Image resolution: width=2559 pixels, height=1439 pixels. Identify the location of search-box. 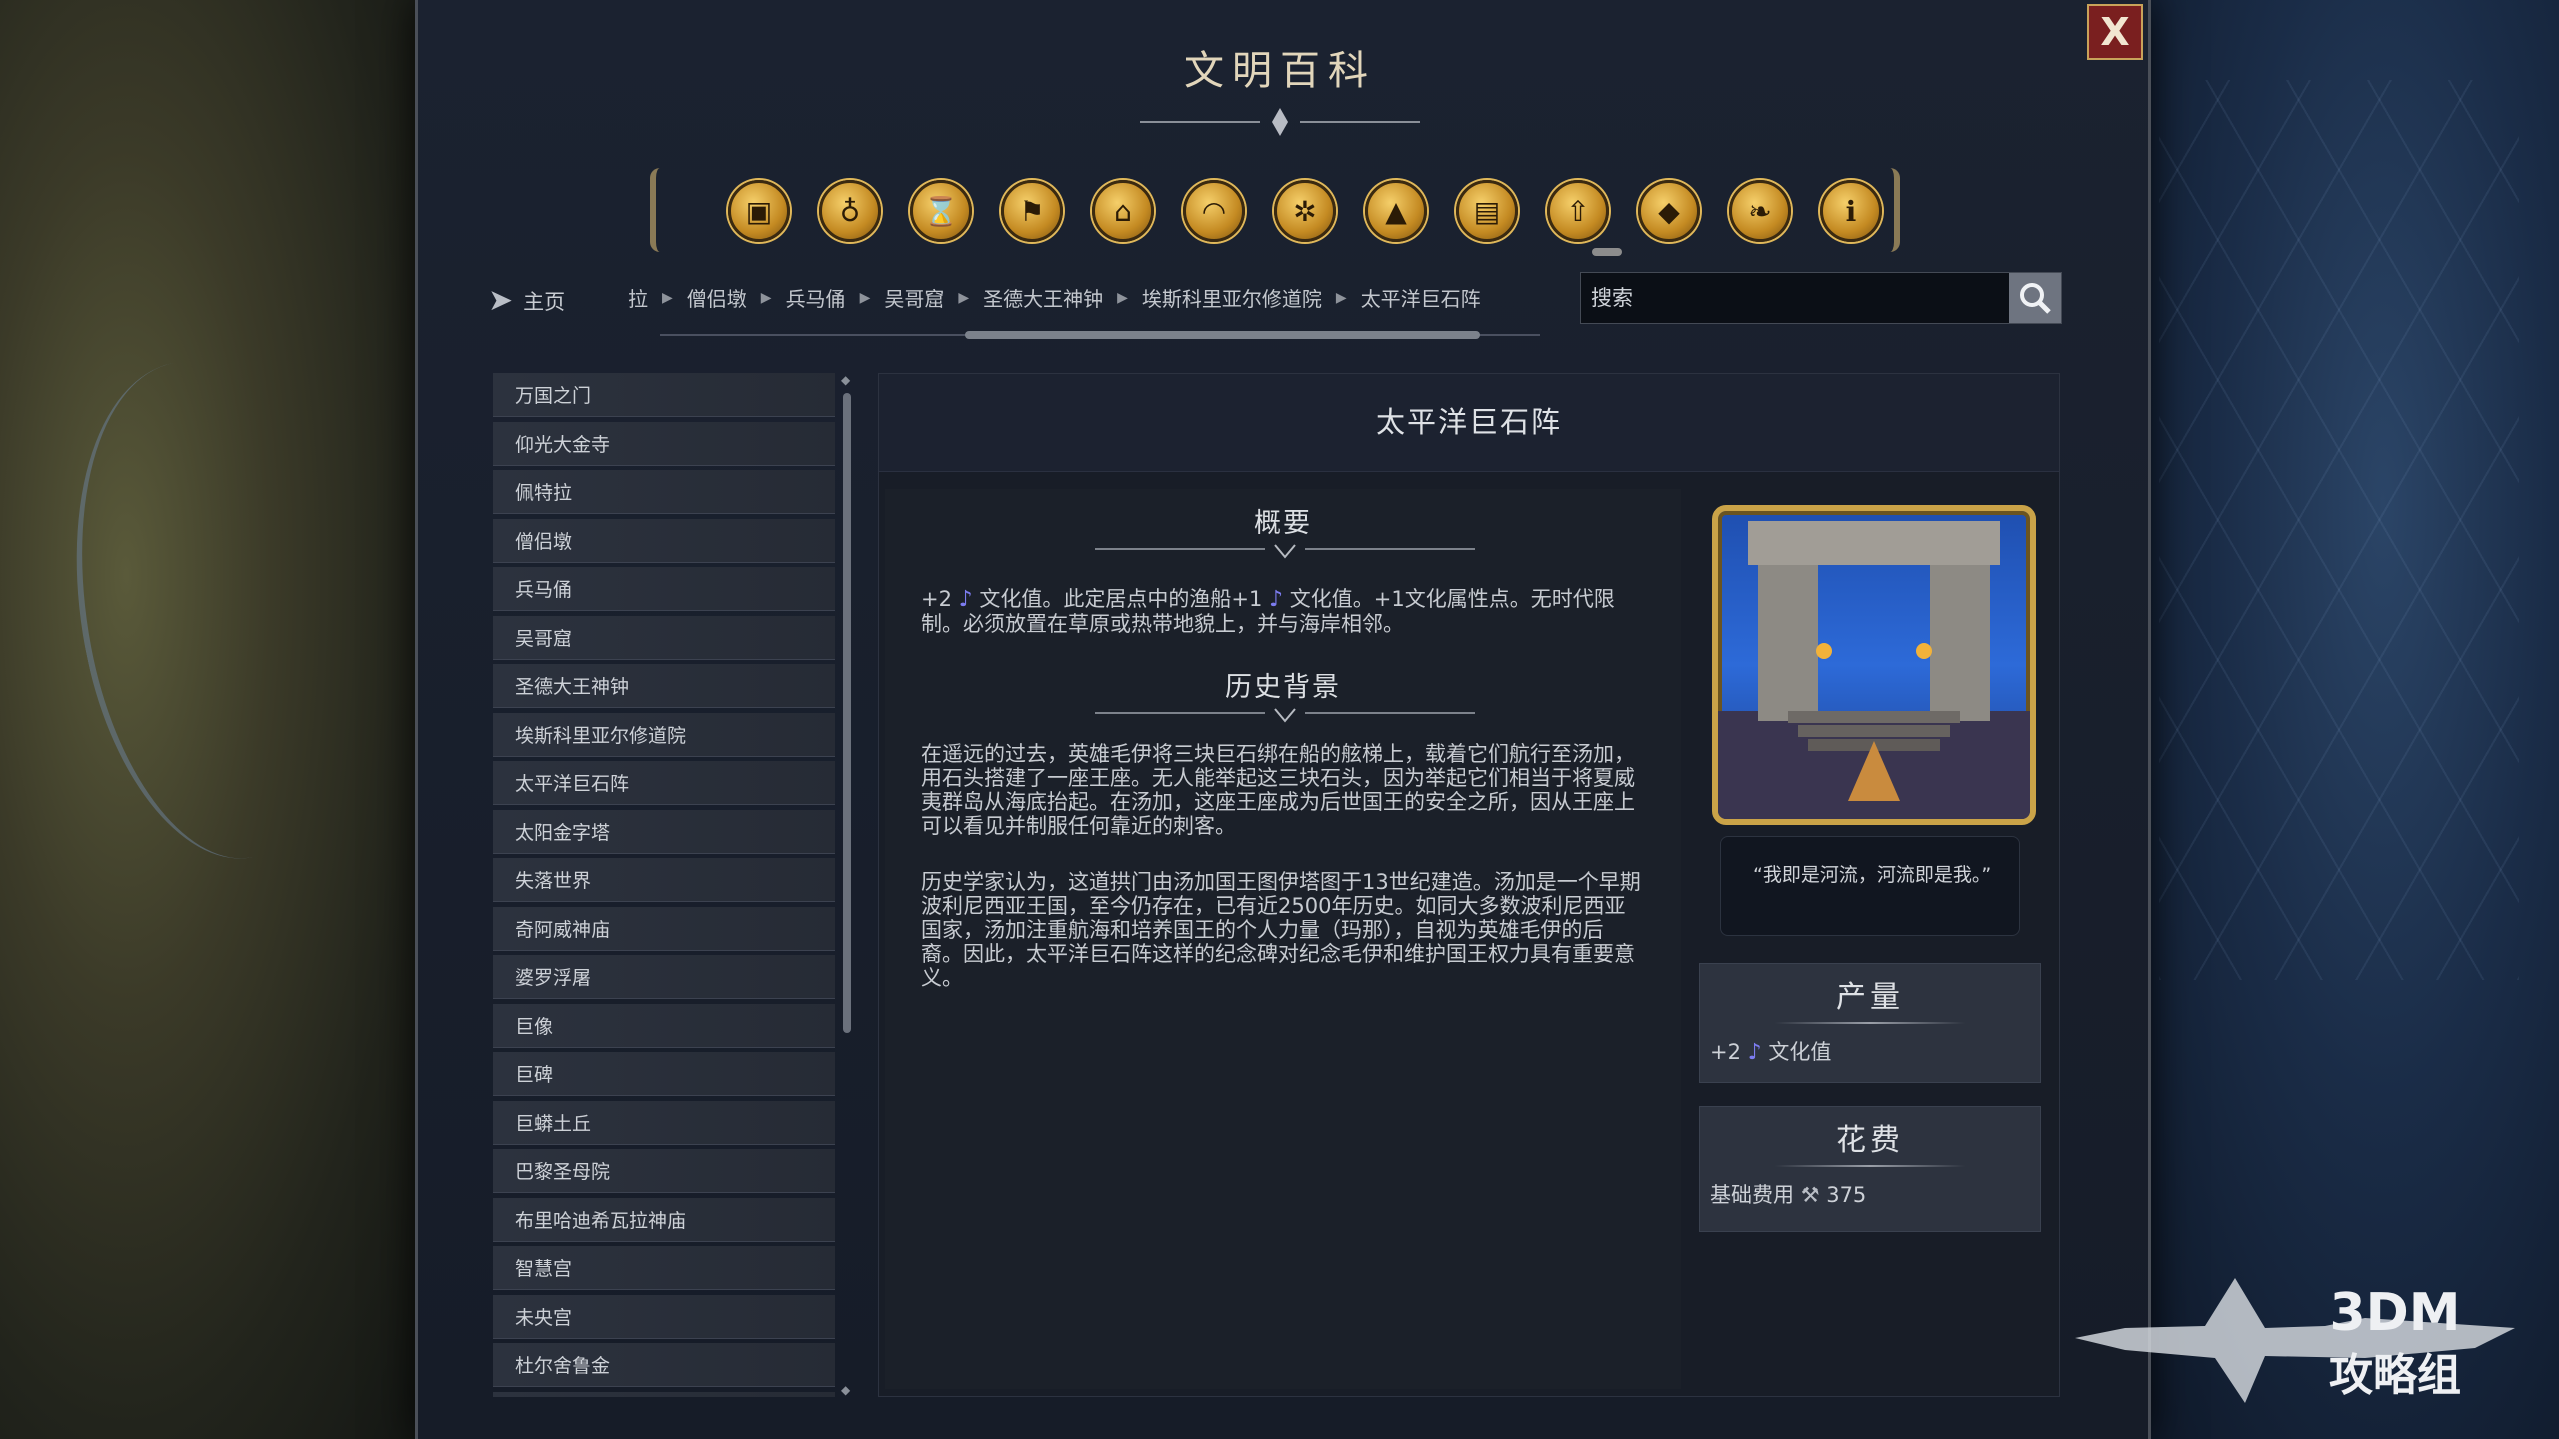
(1821, 298).